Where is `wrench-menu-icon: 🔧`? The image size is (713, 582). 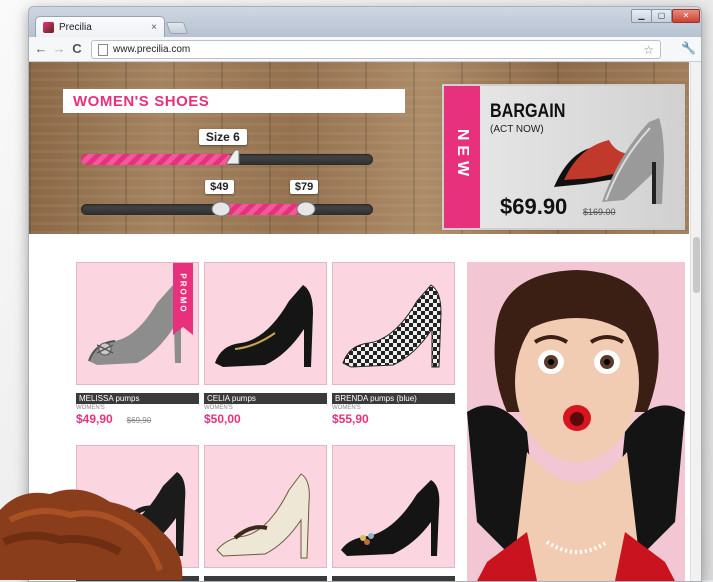 wrench-menu-icon: 🔧 is located at coordinates (688, 48).